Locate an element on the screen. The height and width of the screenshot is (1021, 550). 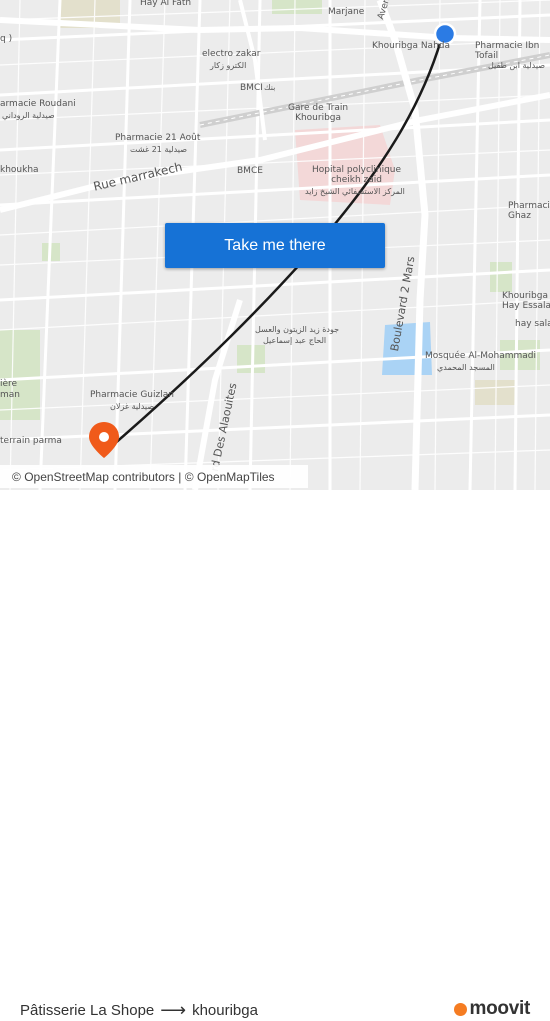
label-pharmacie-ghaz: Pharmacie Ghaz is located at coordinates (529, 211).